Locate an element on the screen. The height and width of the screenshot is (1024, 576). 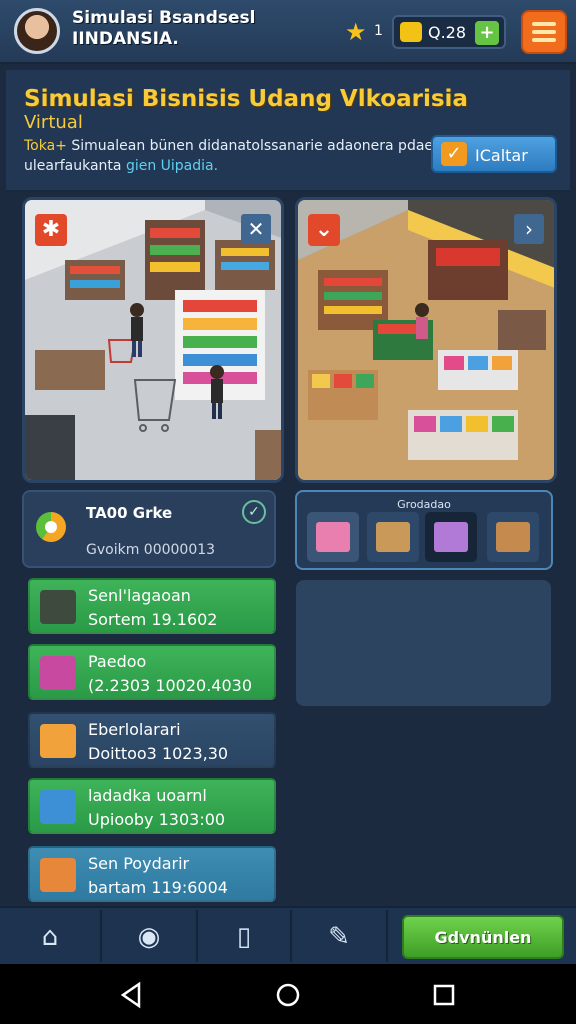
location-icon: ◉ is located at coordinates (149, 937).